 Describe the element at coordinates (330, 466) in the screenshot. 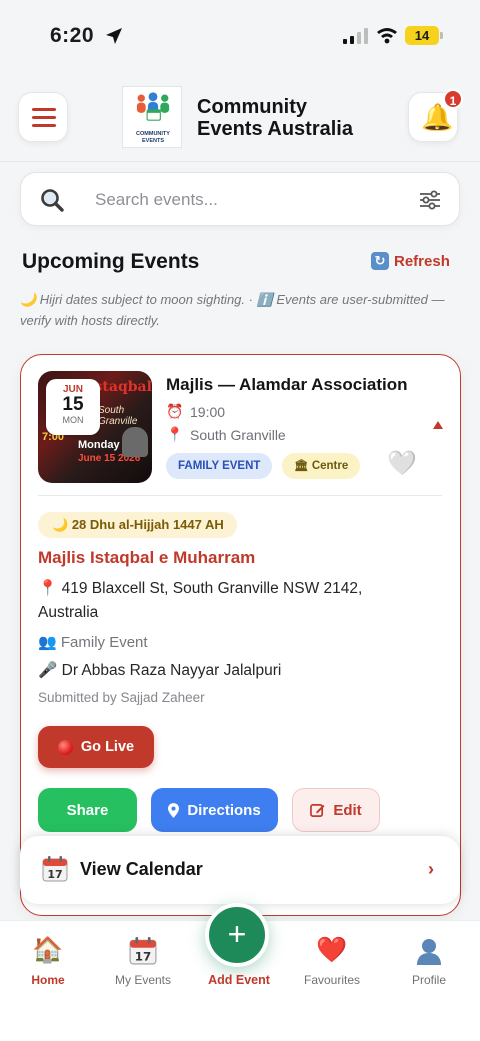

I see `venue-type-label: Centre` at that location.